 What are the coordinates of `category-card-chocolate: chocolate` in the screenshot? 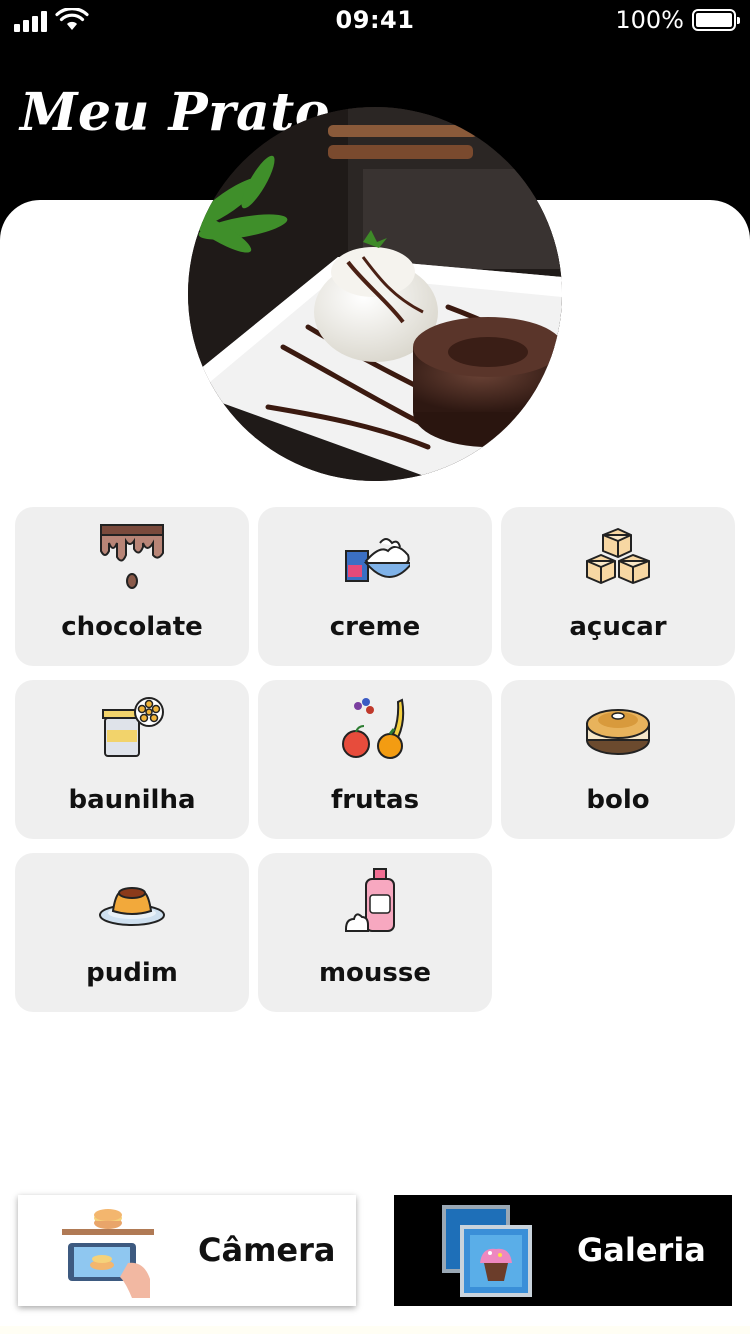 It's located at (132, 586).